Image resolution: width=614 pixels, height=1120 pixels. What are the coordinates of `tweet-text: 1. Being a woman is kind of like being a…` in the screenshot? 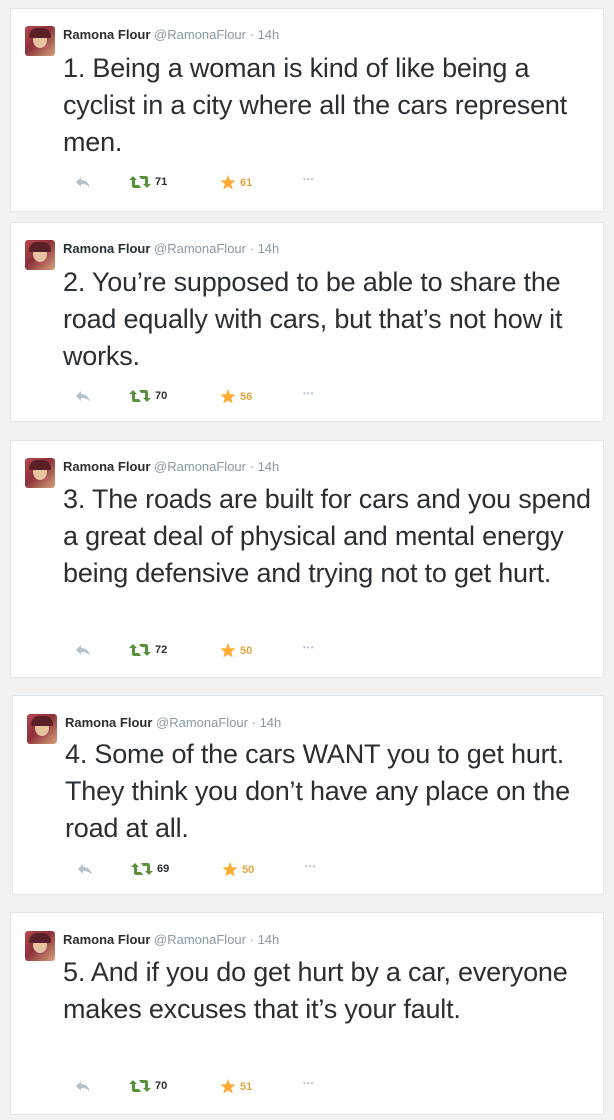 It's located at (315, 105).